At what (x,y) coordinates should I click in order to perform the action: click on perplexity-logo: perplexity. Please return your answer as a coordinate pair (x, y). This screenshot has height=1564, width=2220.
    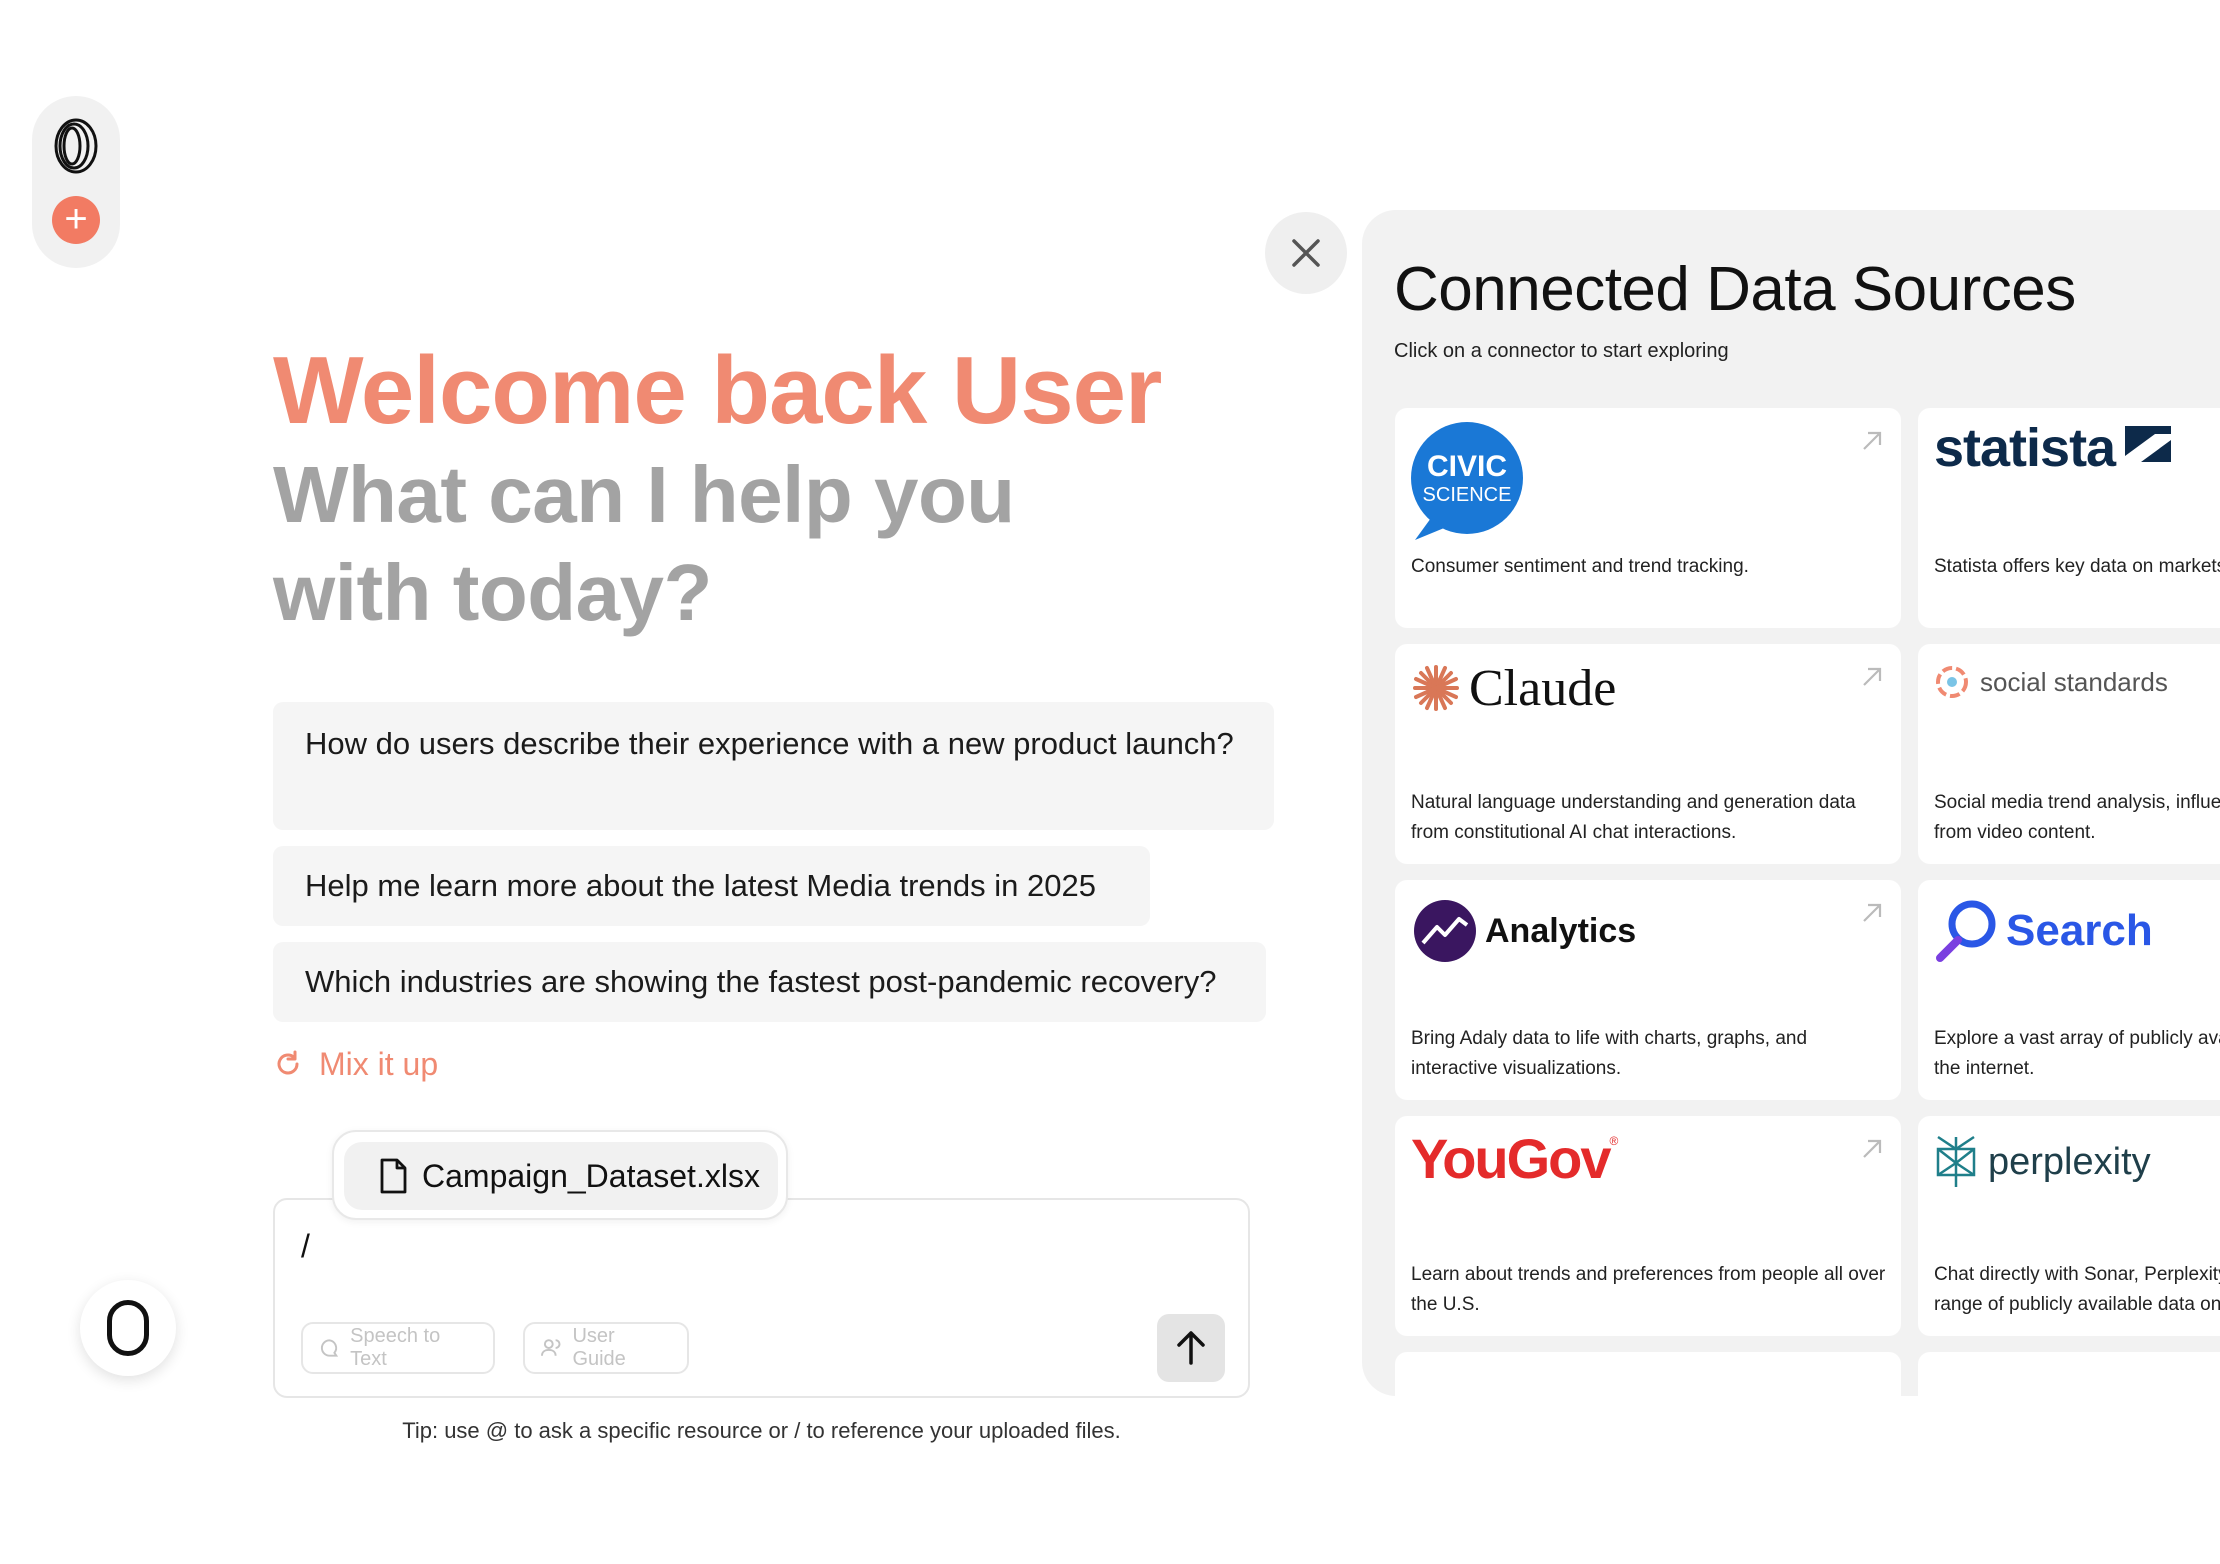
    Looking at the image, I should click on (2042, 1162).